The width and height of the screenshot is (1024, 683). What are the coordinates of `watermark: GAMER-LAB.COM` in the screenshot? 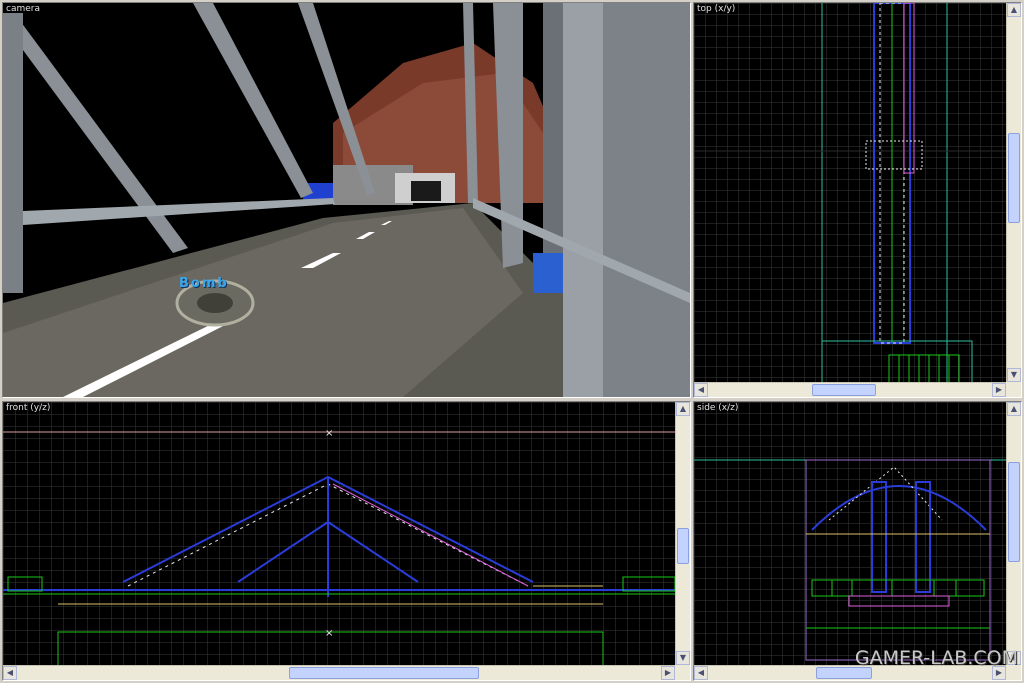 It's located at (936, 658).